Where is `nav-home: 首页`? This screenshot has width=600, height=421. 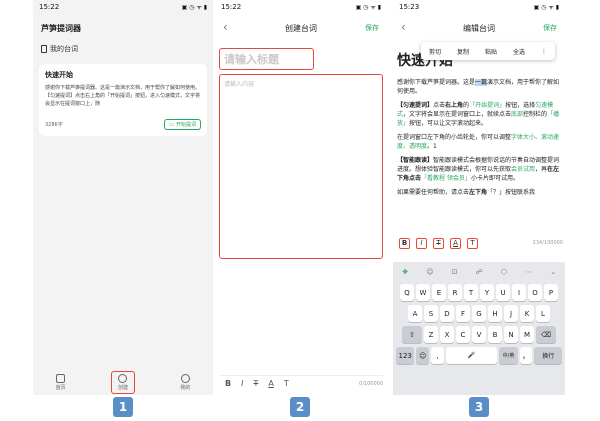 nav-home: 首页 is located at coordinates (60, 382).